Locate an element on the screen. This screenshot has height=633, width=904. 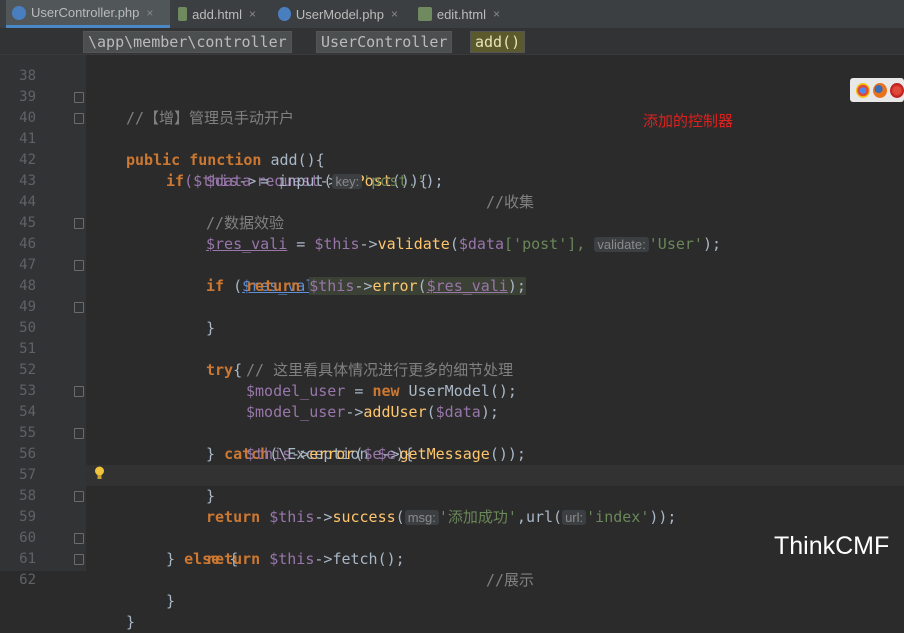
code-line: 53 $model_user->addUser($data); is located at coordinates (452, 390).